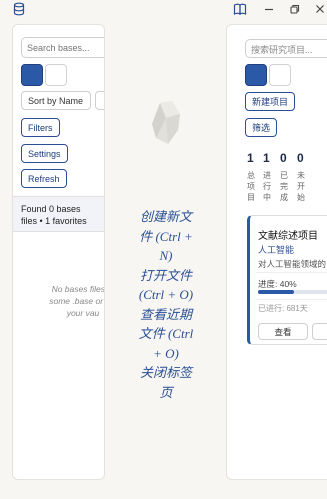 The image size is (327, 499). I want to click on card-progress-label: 进度: 40%, so click(277, 284).